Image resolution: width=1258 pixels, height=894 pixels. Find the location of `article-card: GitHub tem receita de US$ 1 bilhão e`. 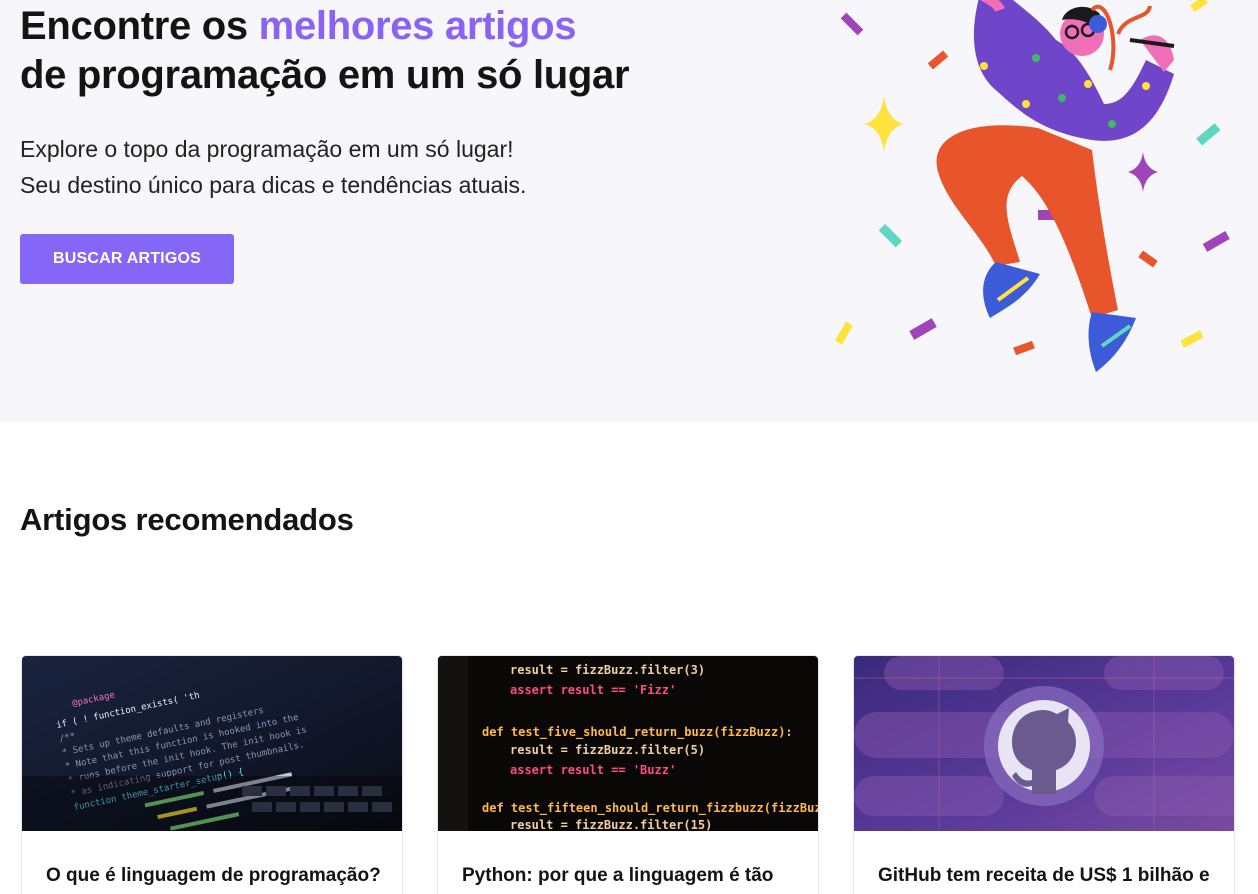

article-card: GitHub tem receita de US$ 1 bilhão e is located at coordinates (1044, 774).